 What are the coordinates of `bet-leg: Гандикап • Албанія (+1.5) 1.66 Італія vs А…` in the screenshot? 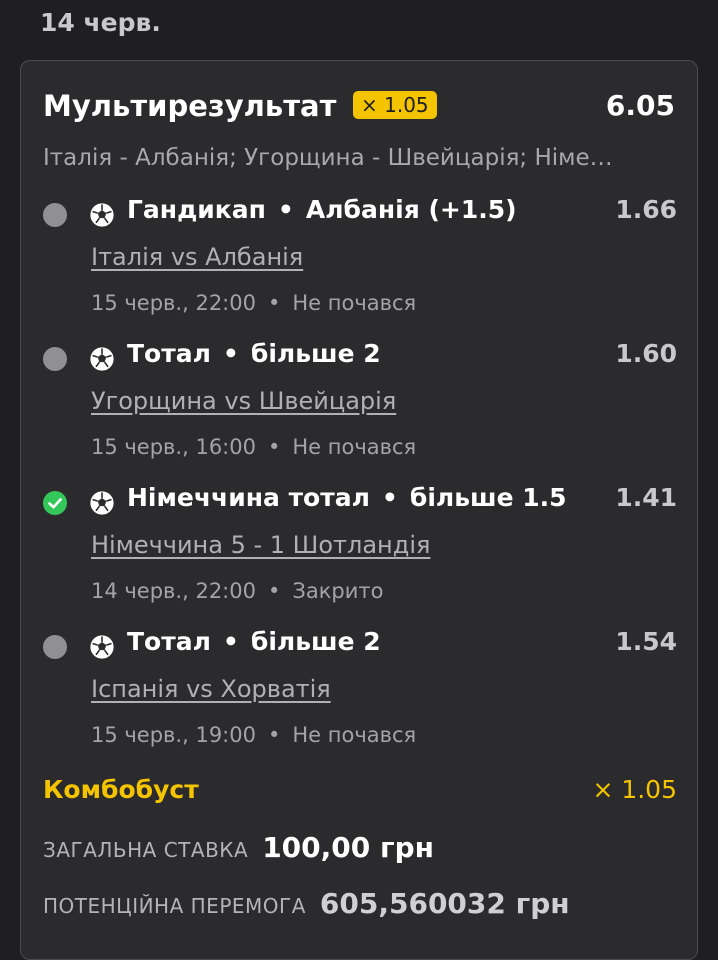 It's located at (359, 261).